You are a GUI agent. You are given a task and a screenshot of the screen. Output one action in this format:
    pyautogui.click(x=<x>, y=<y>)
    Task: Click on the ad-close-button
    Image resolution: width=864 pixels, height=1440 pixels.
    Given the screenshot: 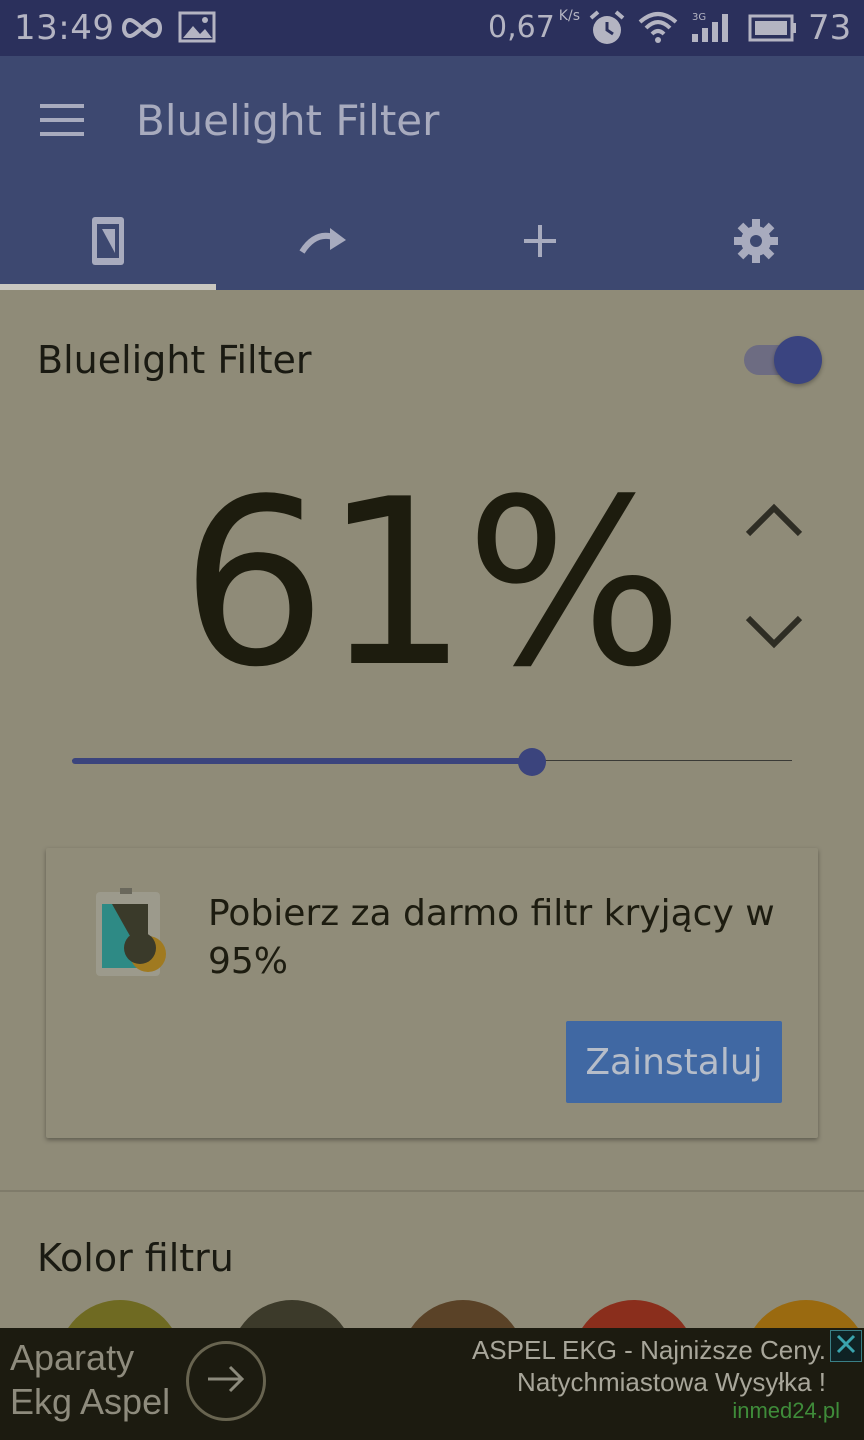 What is the action you would take?
    pyautogui.click(x=846, y=1346)
    